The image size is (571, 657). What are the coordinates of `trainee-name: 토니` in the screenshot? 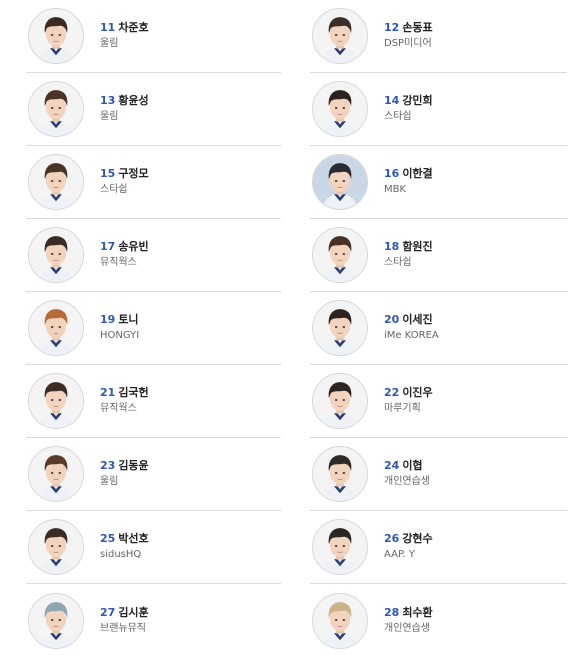 It's located at (128, 319).